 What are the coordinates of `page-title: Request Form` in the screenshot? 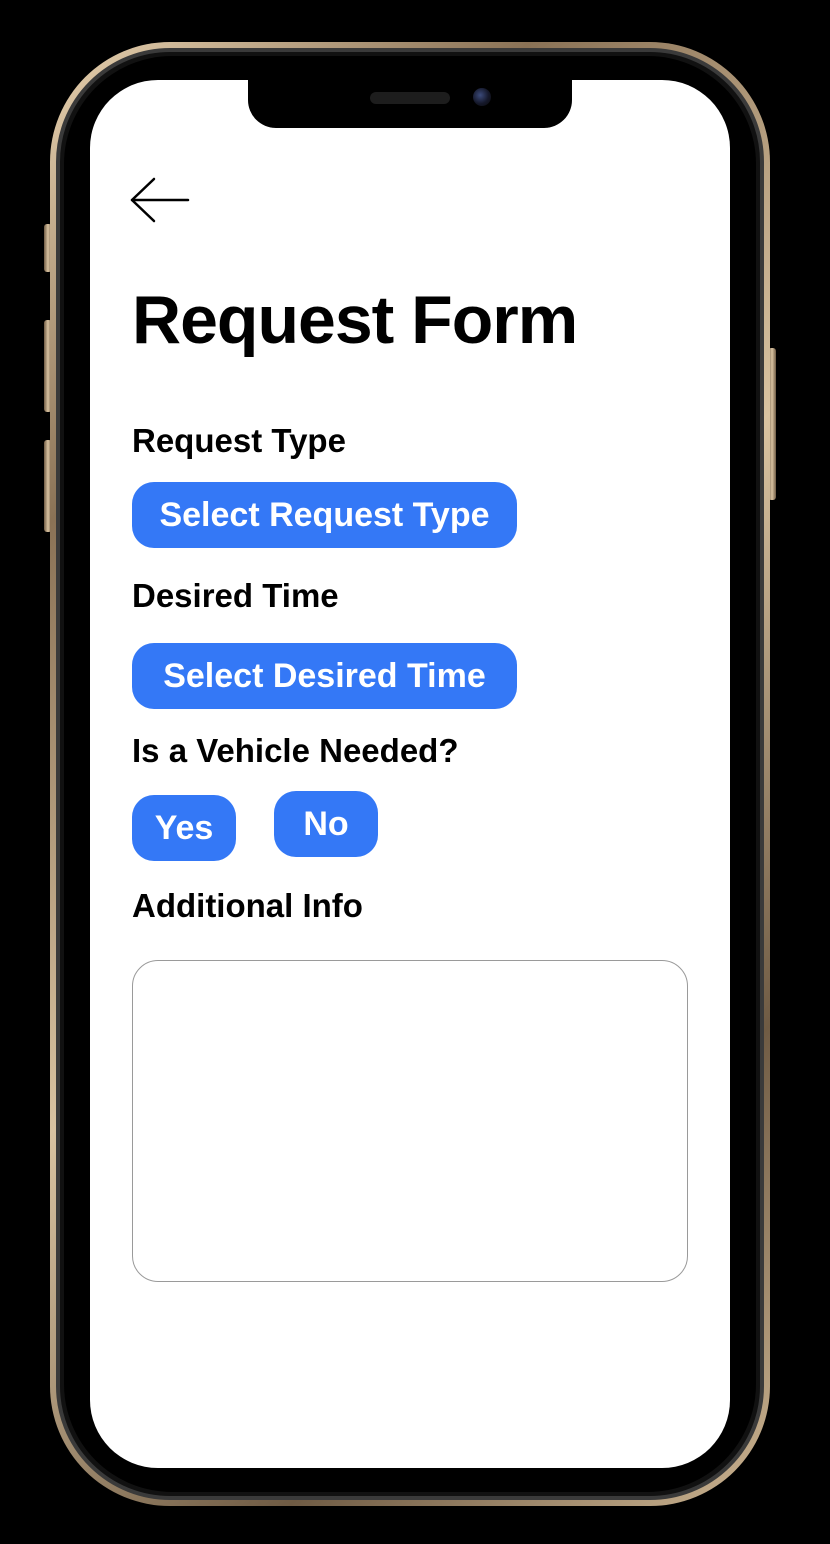 It's located at (355, 320).